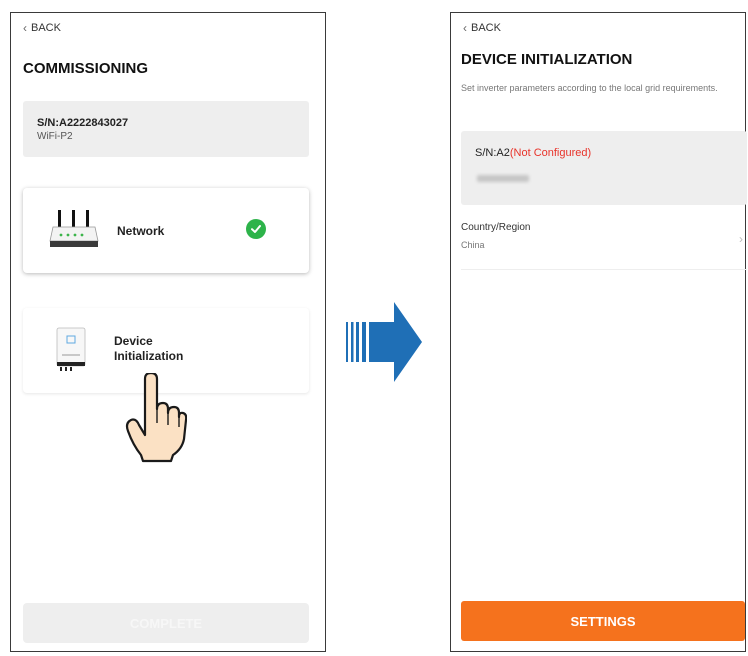 This screenshot has height=656, width=748. I want to click on device-initialization-label: Device Initialization, so click(154, 349).